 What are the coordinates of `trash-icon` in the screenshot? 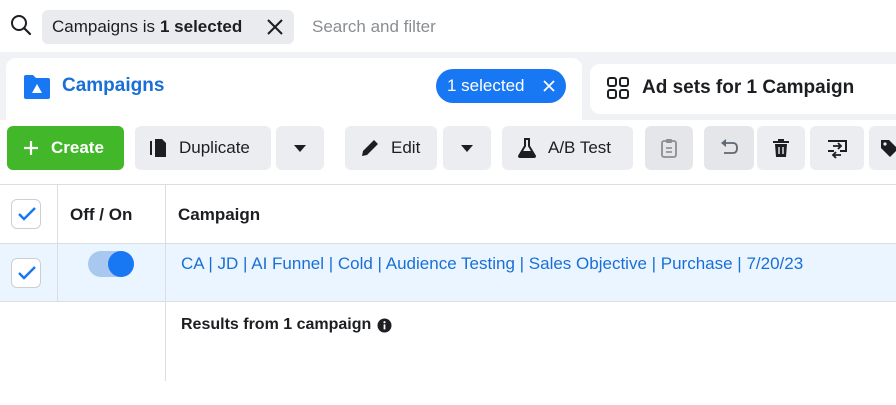 It's located at (781, 148).